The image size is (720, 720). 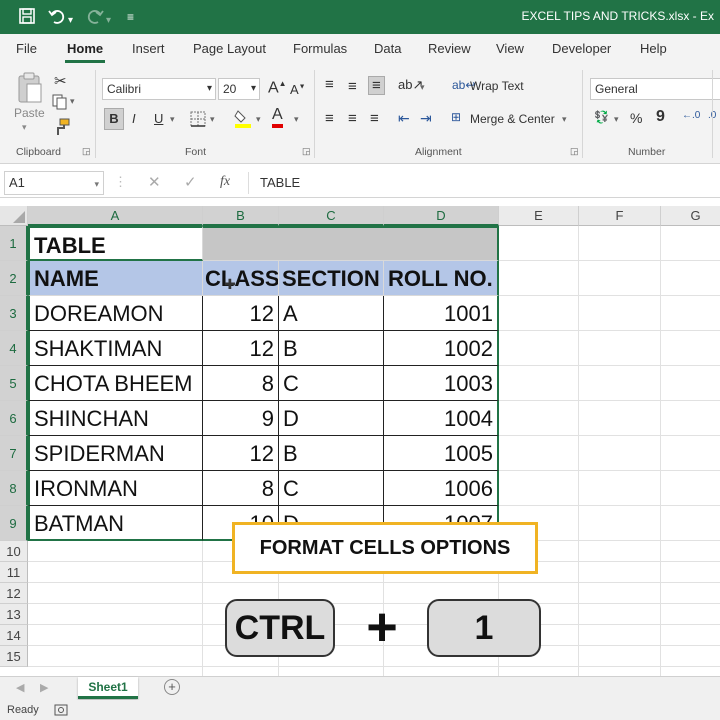 I want to click on tab-view: View, so click(x=510, y=48).